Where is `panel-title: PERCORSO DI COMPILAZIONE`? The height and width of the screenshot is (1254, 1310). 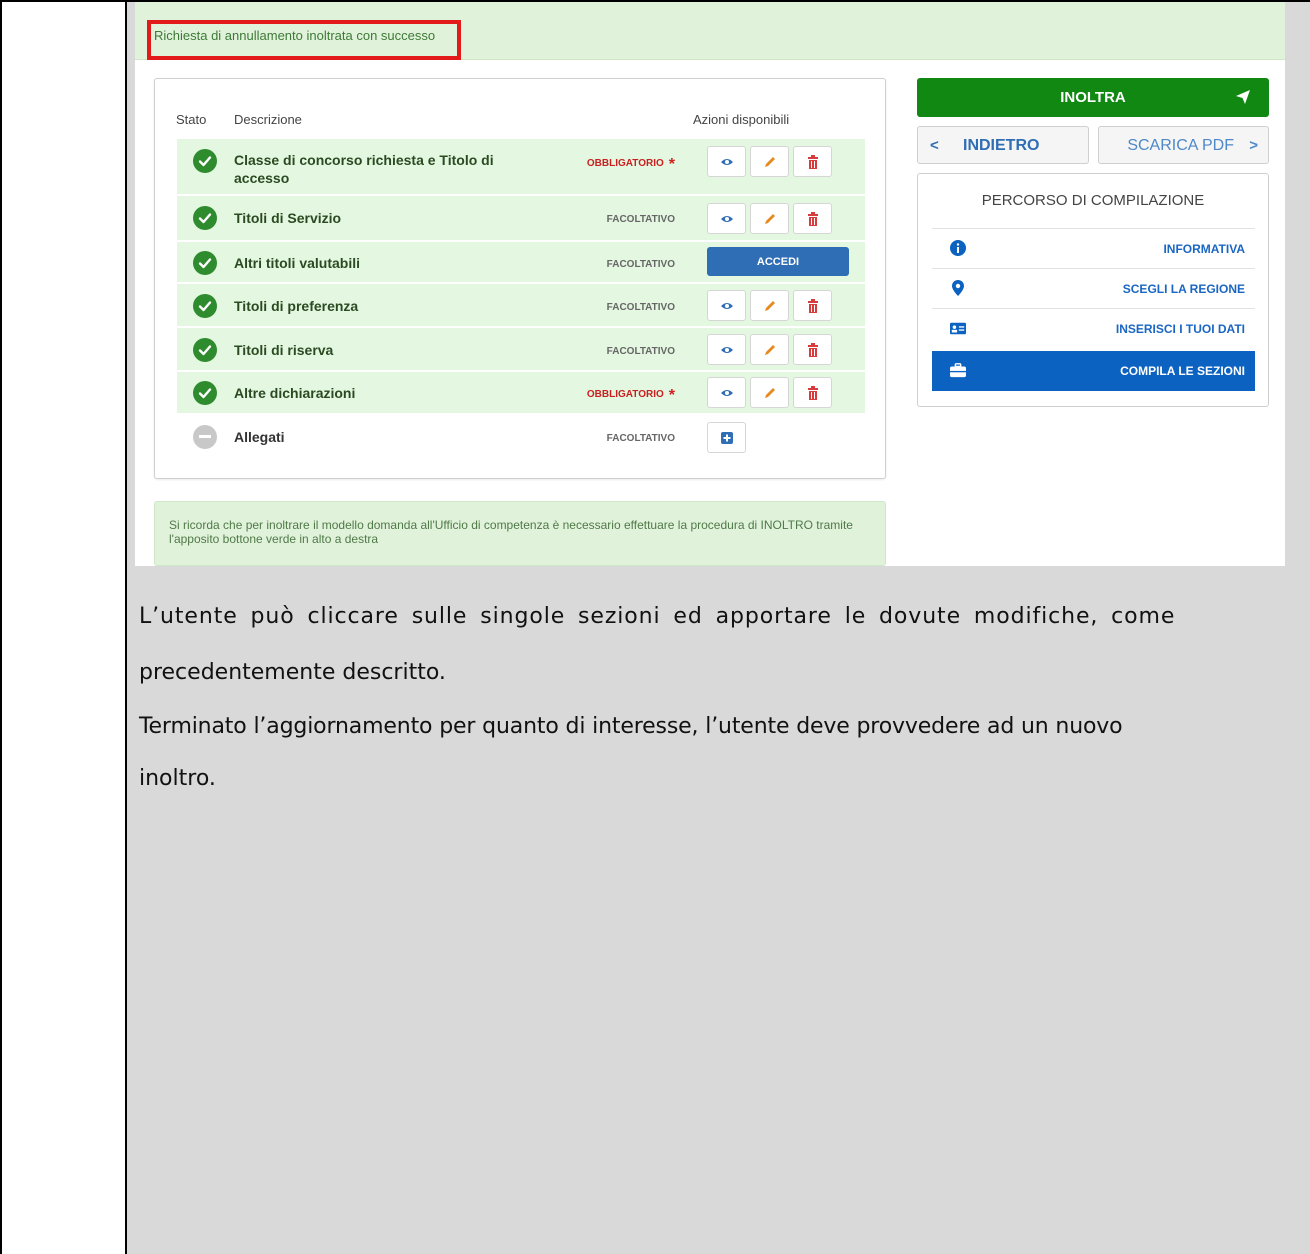
panel-title: PERCORSO DI COMPILAZIONE is located at coordinates (1093, 200).